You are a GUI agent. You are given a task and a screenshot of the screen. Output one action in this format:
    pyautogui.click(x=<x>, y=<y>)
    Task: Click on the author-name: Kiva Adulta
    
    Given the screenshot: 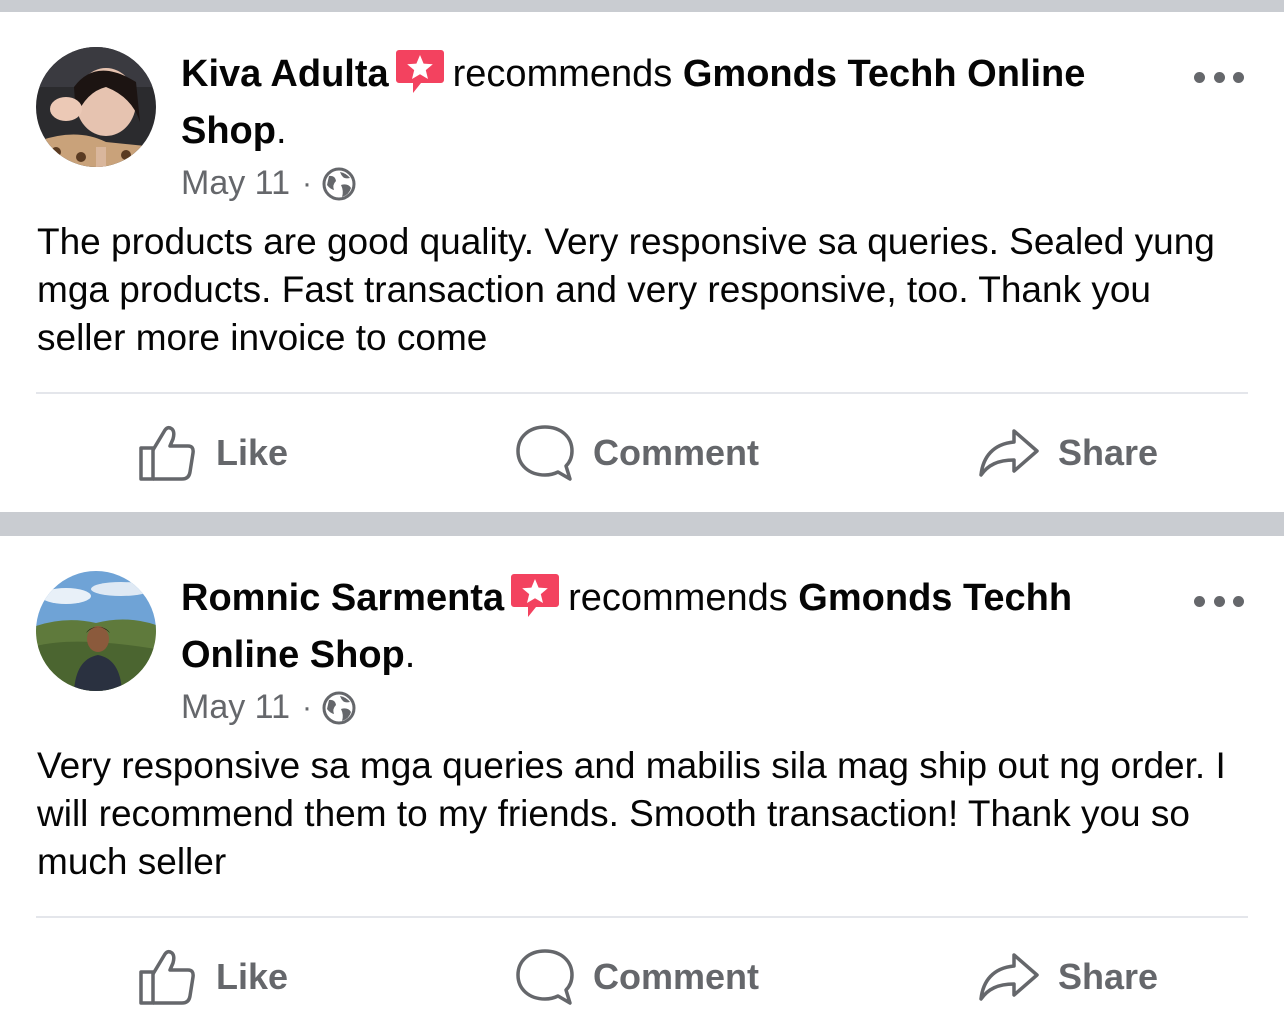 What is the action you would take?
    pyautogui.click(x=285, y=74)
    